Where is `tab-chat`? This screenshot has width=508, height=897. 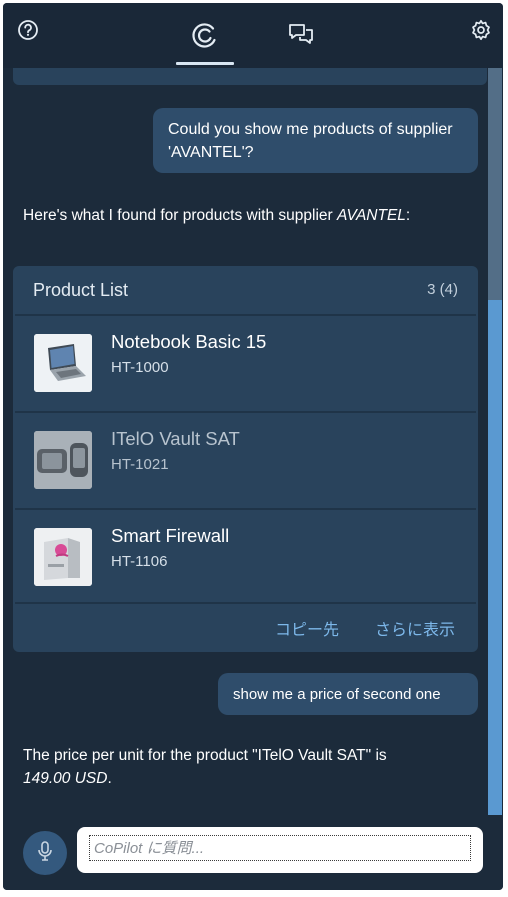
tab-chat is located at coordinates (301, 44).